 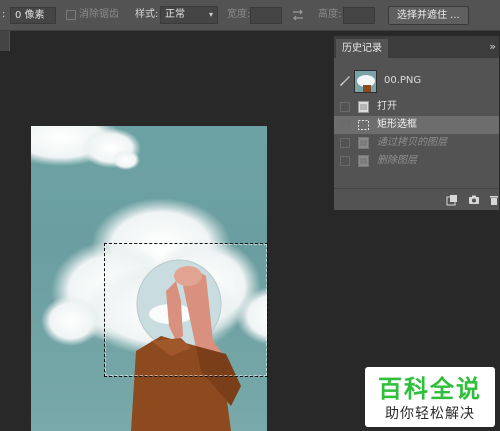 What do you see at coordinates (430, 389) in the screenshot?
I see `watermark-title: 百科全说` at bounding box center [430, 389].